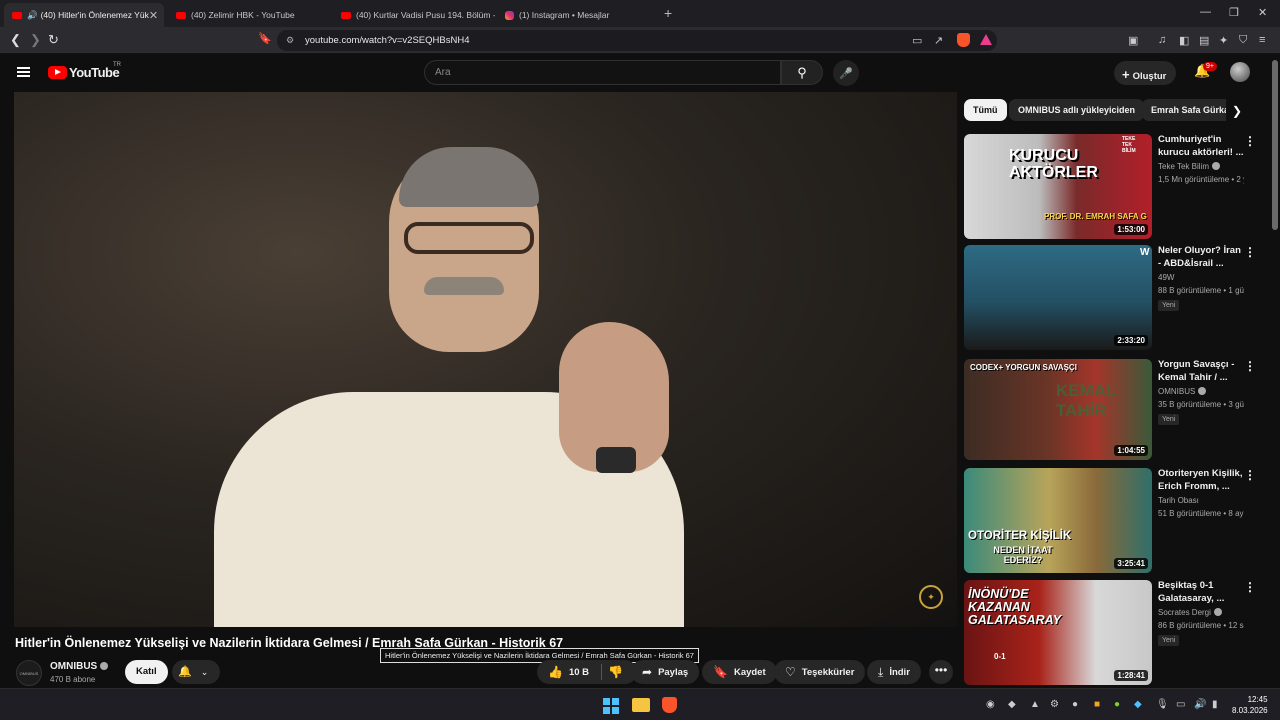  I want to click on volume-icon: 🔊, so click(1200, 704).